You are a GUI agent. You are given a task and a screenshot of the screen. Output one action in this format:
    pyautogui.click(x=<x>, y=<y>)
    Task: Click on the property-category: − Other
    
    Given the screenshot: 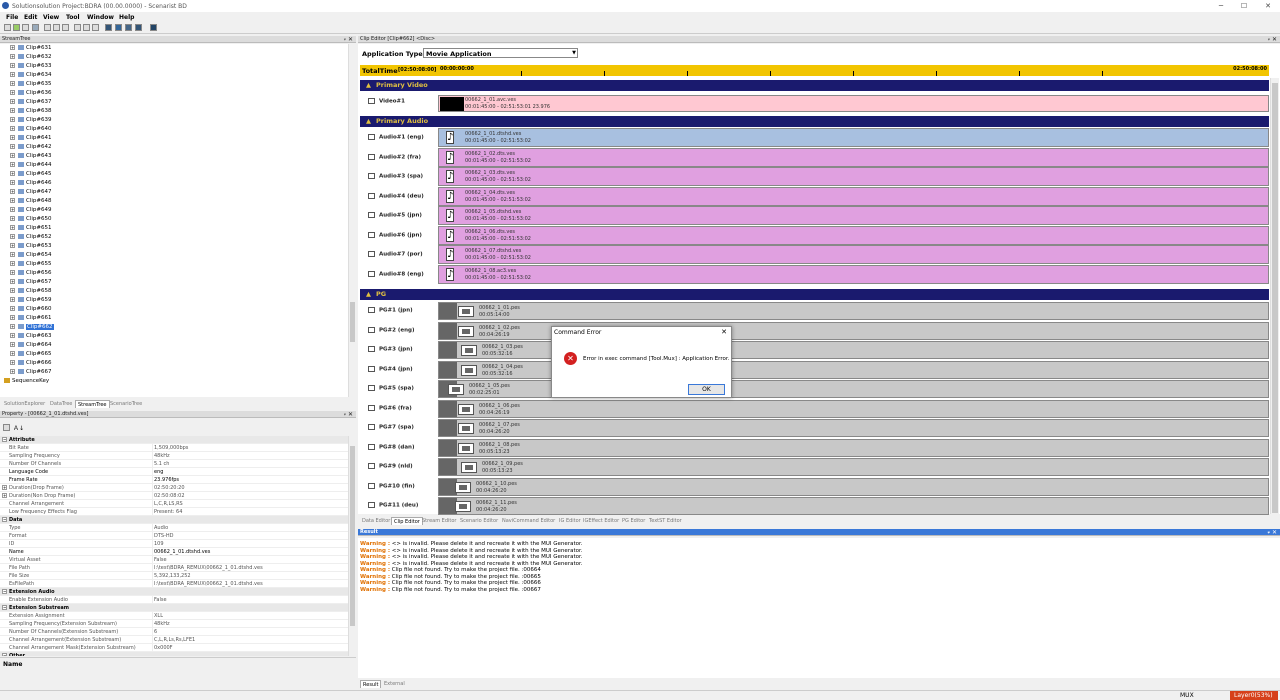 What is the action you would take?
    pyautogui.click(x=174, y=654)
    